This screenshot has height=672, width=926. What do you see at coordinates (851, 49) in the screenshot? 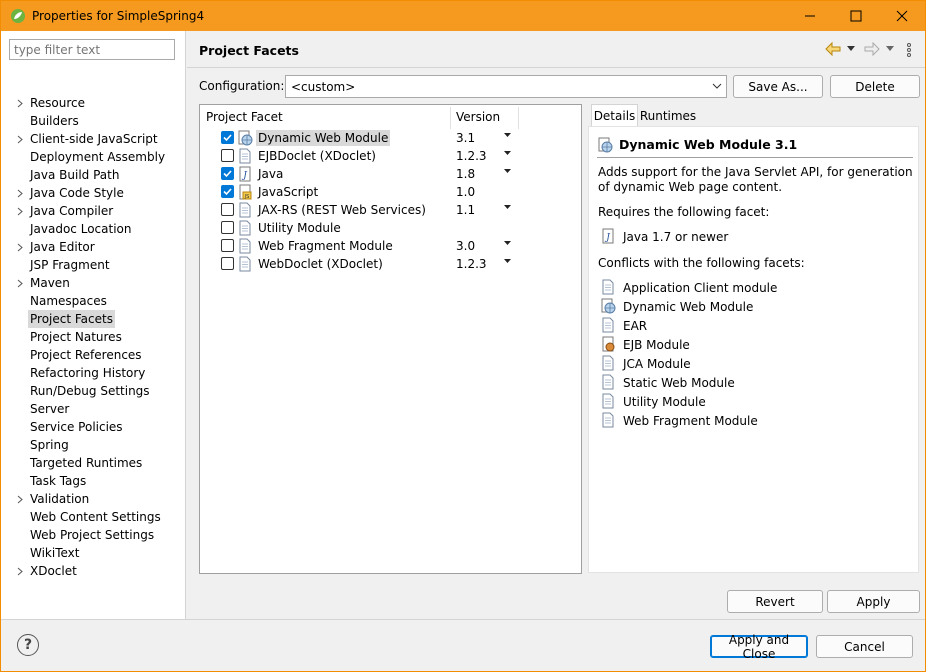
I see `back-dropdown-icon` at bounding box center [851, 49].